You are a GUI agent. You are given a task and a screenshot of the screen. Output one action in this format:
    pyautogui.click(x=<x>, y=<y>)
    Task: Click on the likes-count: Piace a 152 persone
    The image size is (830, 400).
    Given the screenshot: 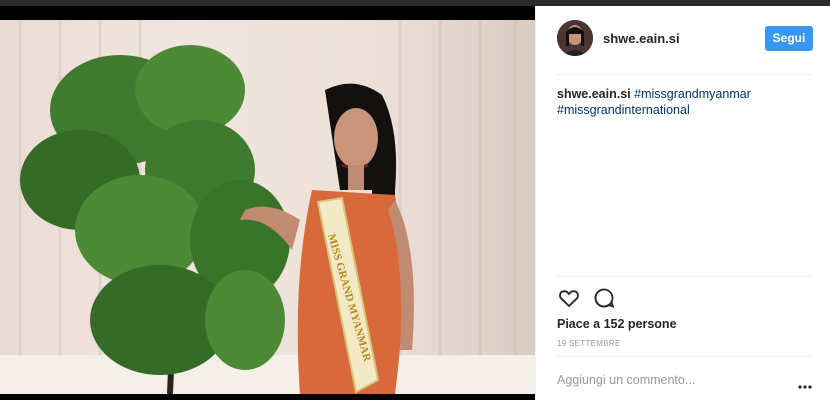 What is the action you would take?
    pyautogui.click(x=617, y=324)
    